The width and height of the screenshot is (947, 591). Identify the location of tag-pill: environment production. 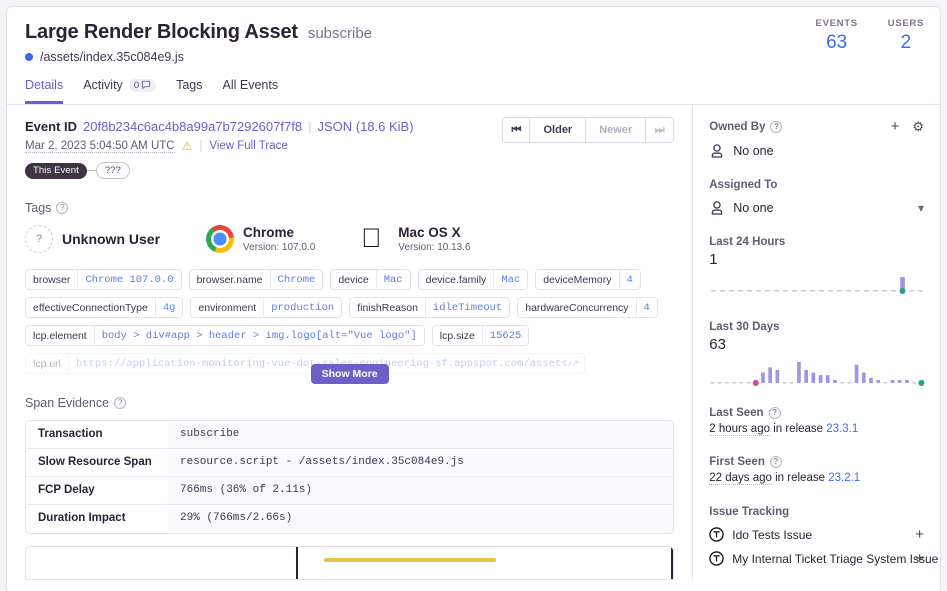
(266, 307).